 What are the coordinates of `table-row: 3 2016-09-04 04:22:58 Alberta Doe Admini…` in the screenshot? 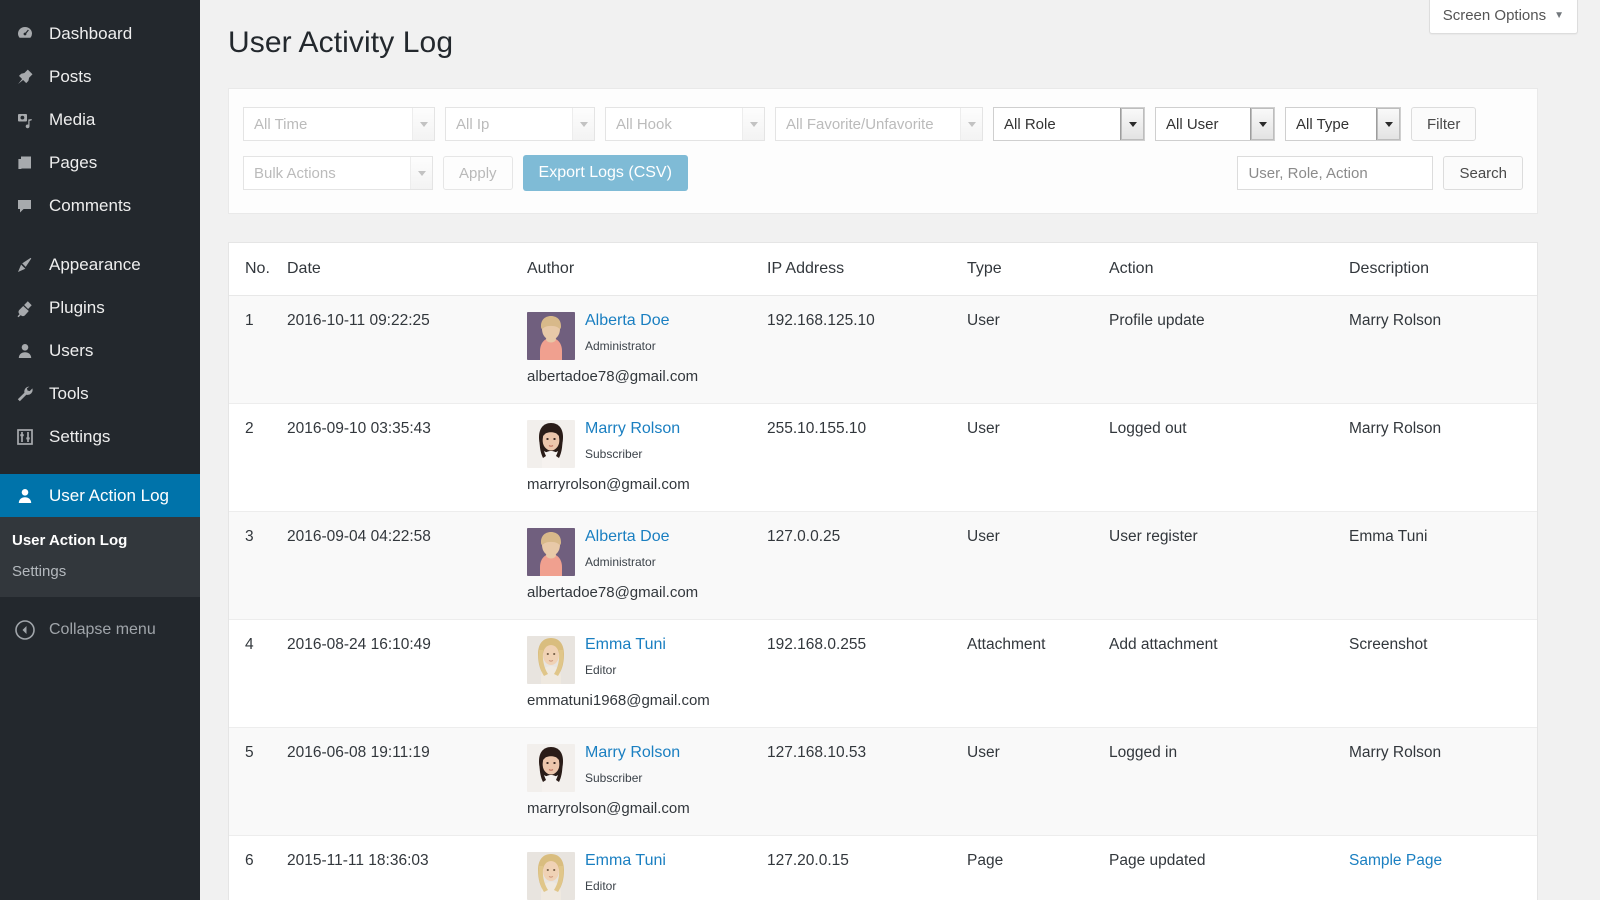 It's located at (883, 565).